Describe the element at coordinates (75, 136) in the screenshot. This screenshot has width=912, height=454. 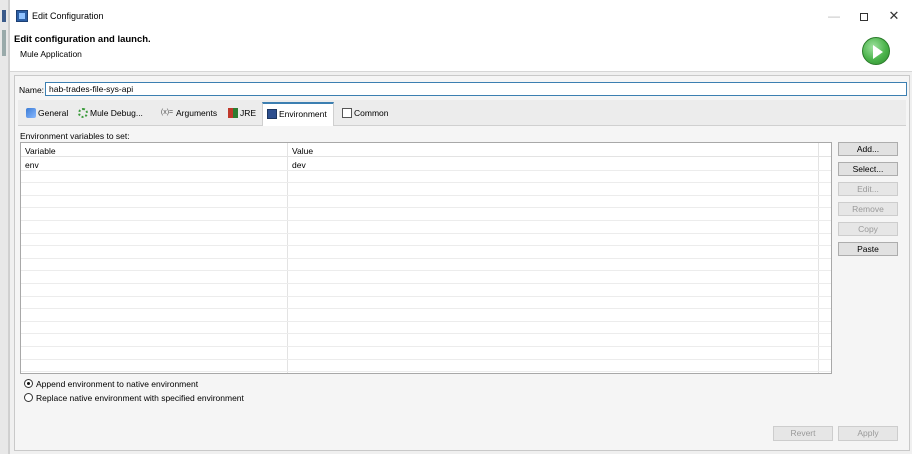
I see `environment-section-label: Environment variables to set:` at that location.